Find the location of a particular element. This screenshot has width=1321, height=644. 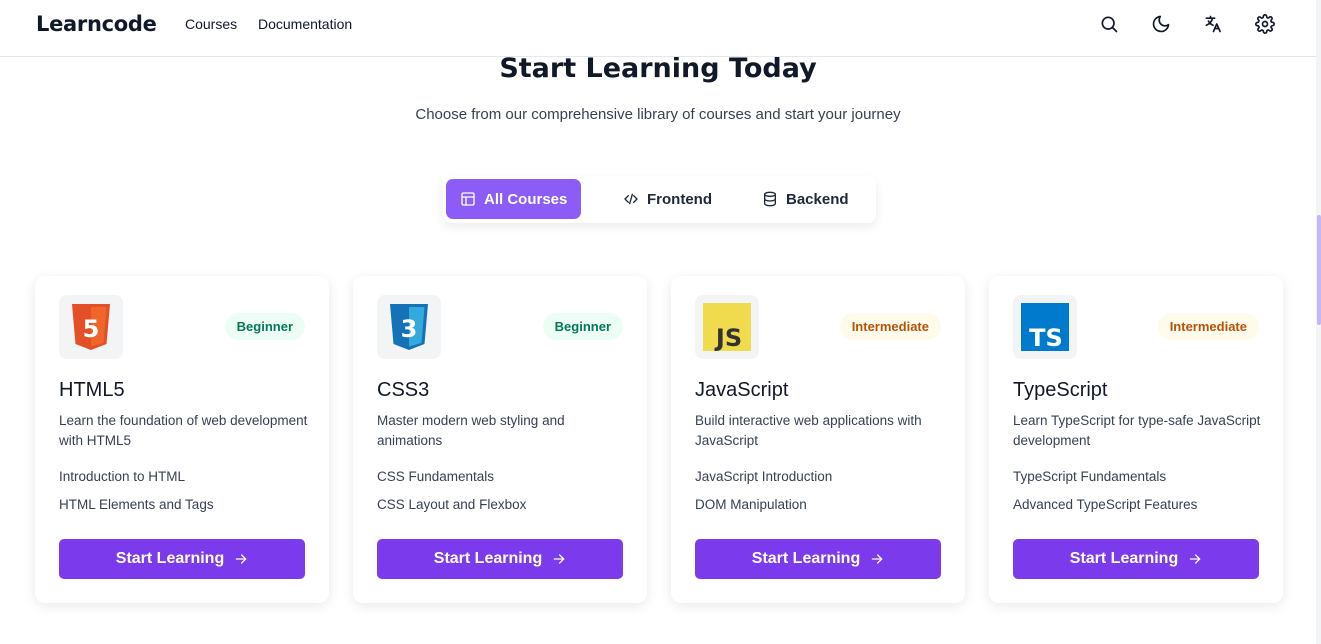

course-title: JavaScript is located at coordinates (742, 390).